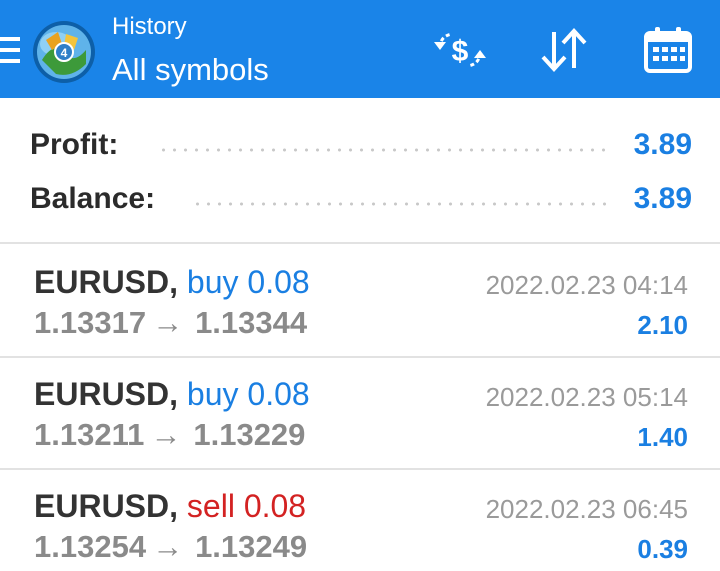  What do you see at coordinates (668, 50) in the screenshot?
I see `calendar-icon` at bounding box center [668, 50].